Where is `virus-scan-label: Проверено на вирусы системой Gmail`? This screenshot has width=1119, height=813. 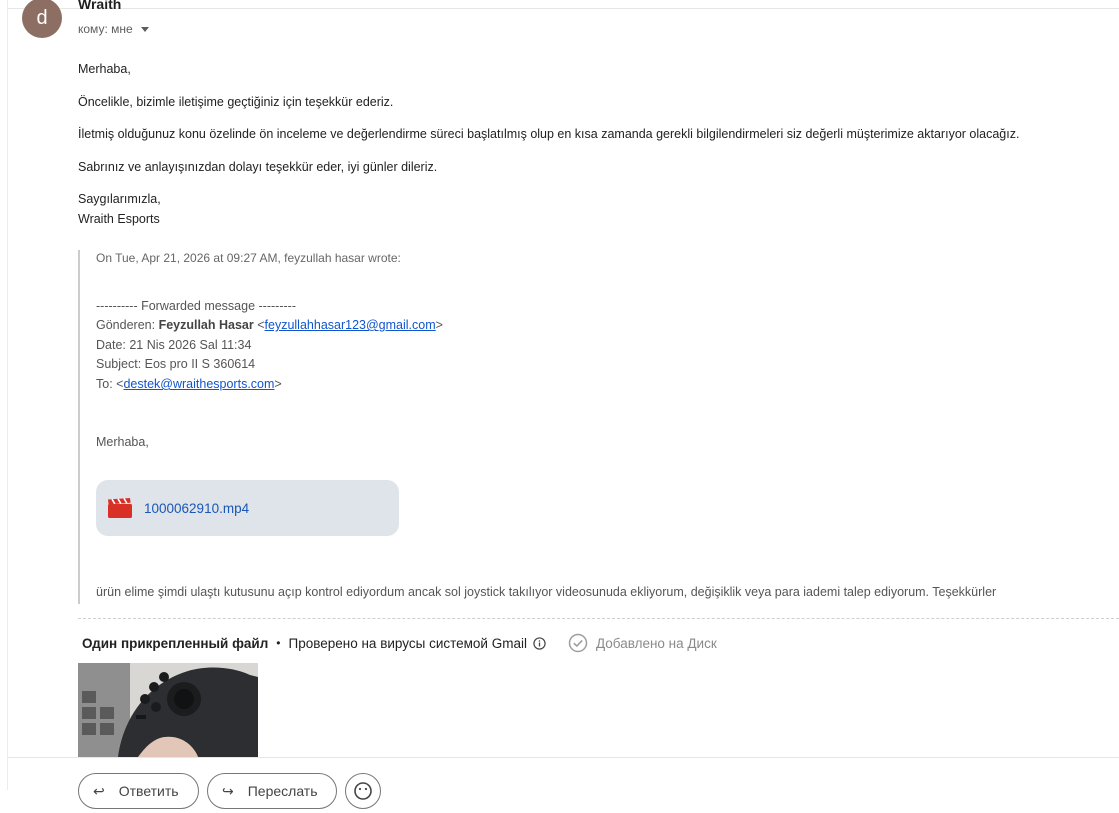
virus-scan-label: Проверено на вирусы системой Gmail is located at coordinates (407, 643).